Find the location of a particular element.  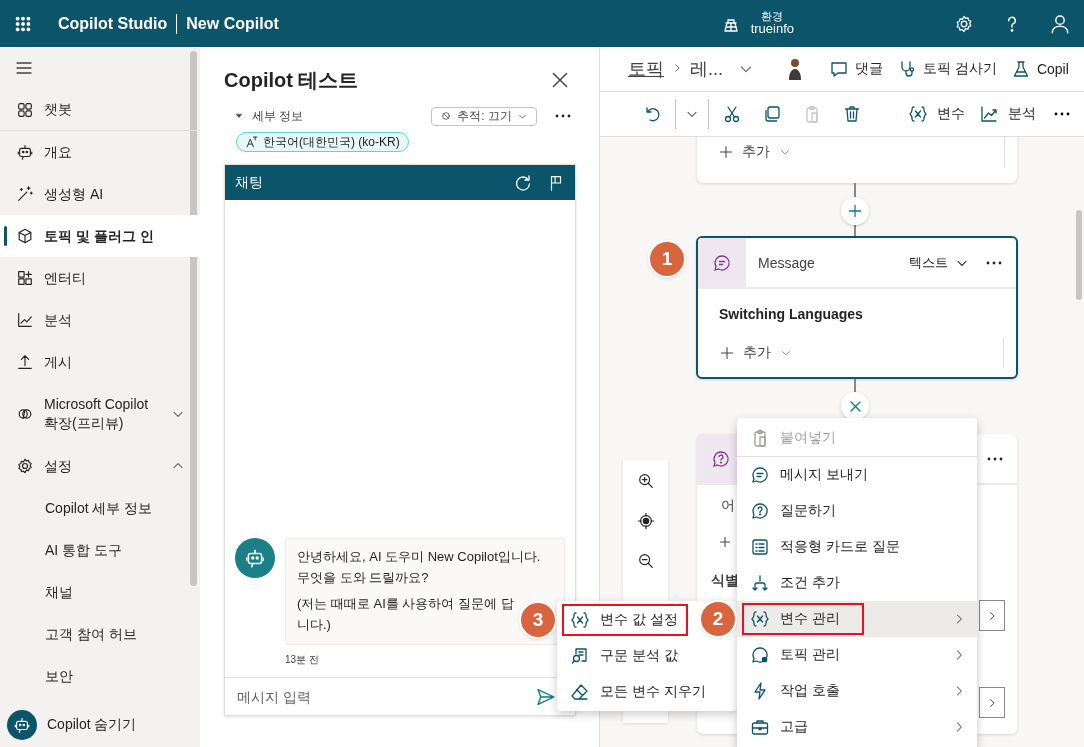

toolbar-action: Copil is located at coordinates (1039, 69).